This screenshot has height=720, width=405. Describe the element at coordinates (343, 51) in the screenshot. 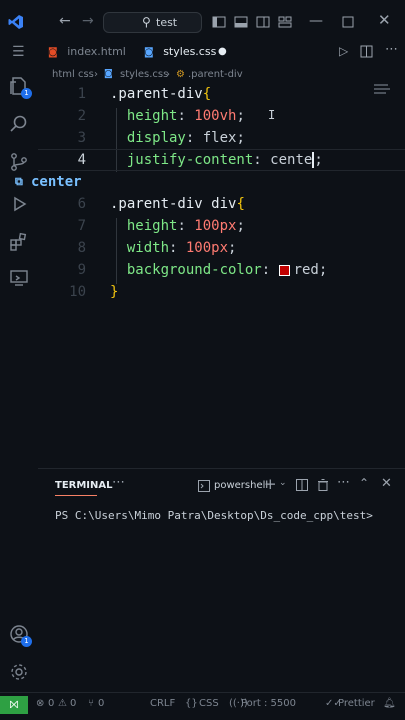

I see `run-icon: ▷` at that location.